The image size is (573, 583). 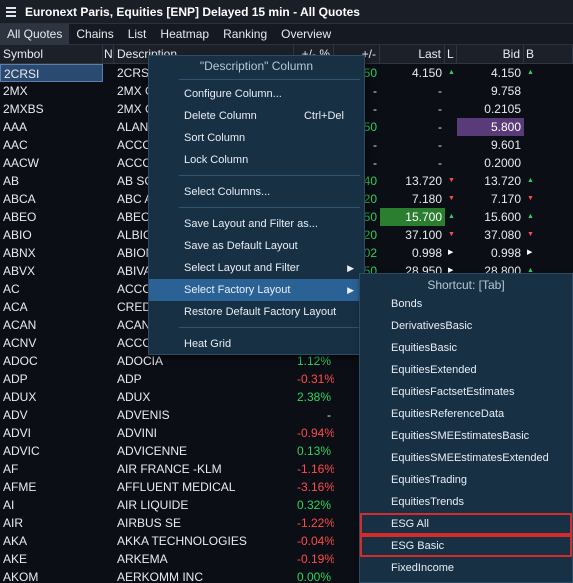 What do you see at coordinates (490, 54) in the screenshot?
I see `column-header-bid: Bid` at bounding box center [490, 54].